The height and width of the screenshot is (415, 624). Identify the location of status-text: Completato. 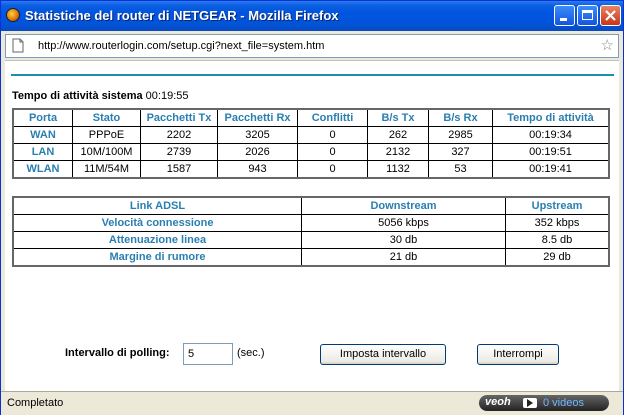
(35, 403).